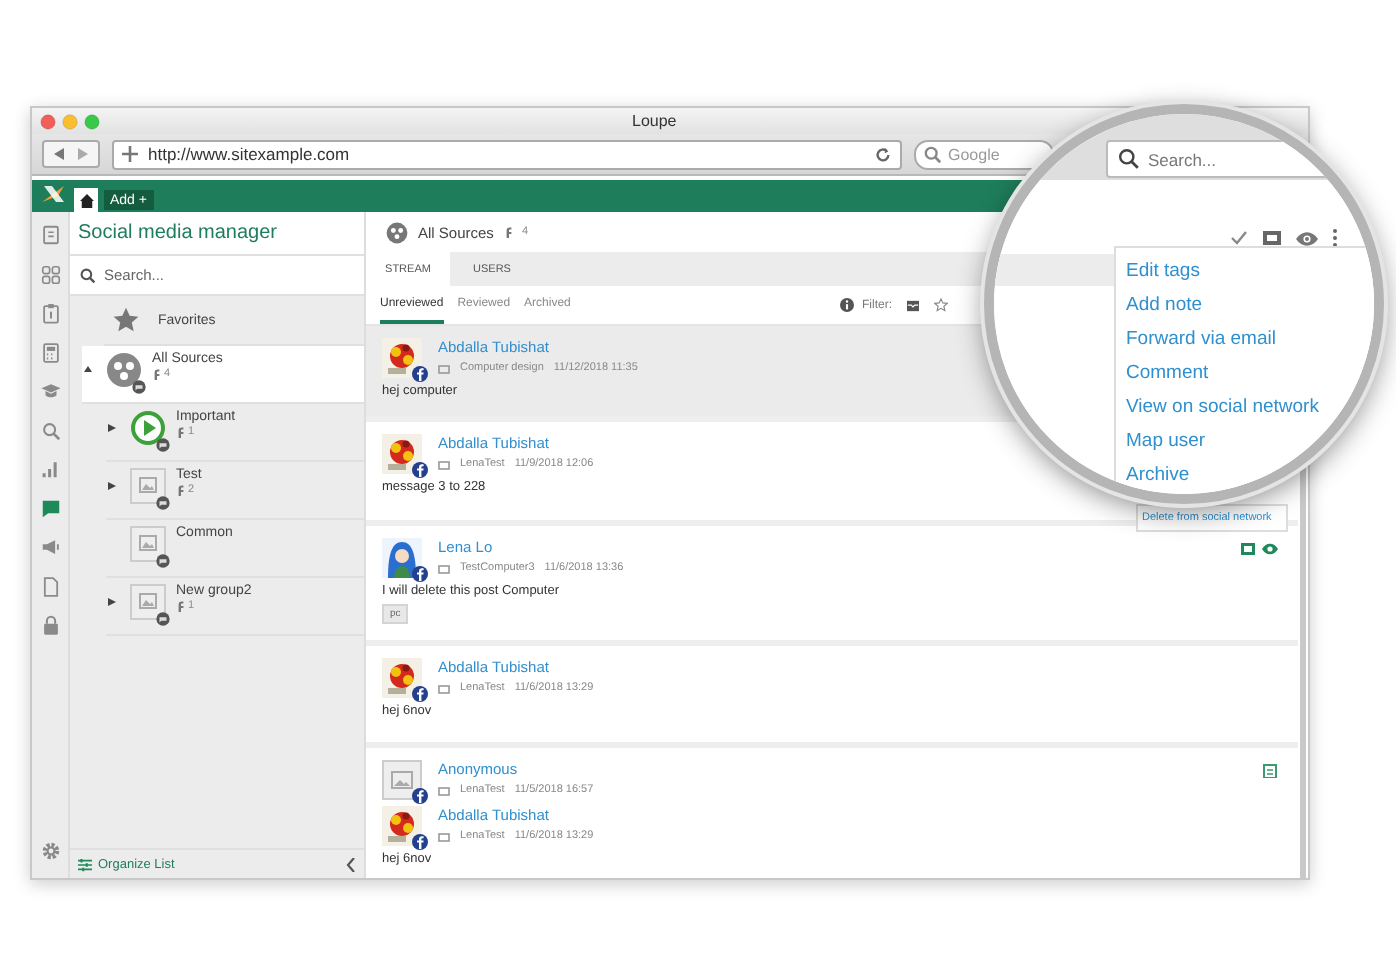  I want to click on search-engine-field: Google, so click(984, 154).